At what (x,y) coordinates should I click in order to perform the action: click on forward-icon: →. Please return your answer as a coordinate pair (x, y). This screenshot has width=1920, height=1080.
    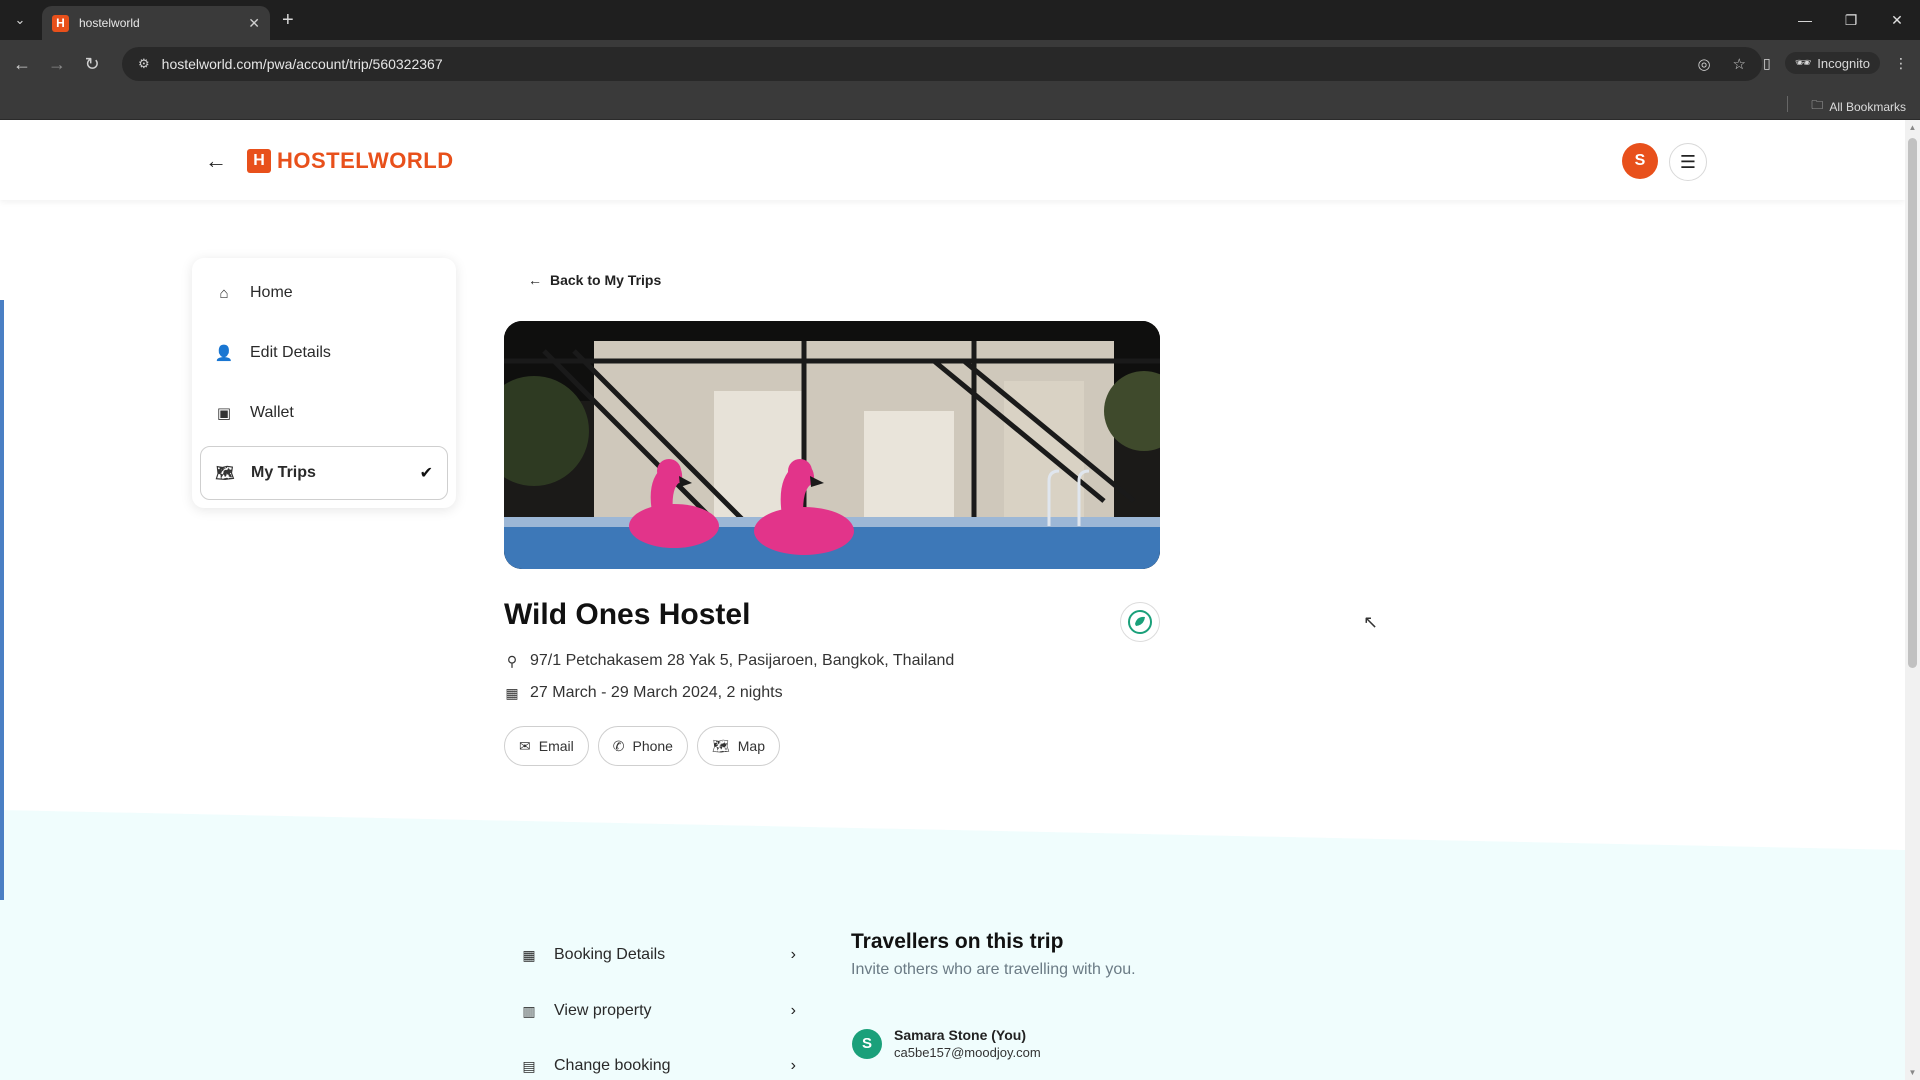
    Looking at the image, I should click on (57, 64).